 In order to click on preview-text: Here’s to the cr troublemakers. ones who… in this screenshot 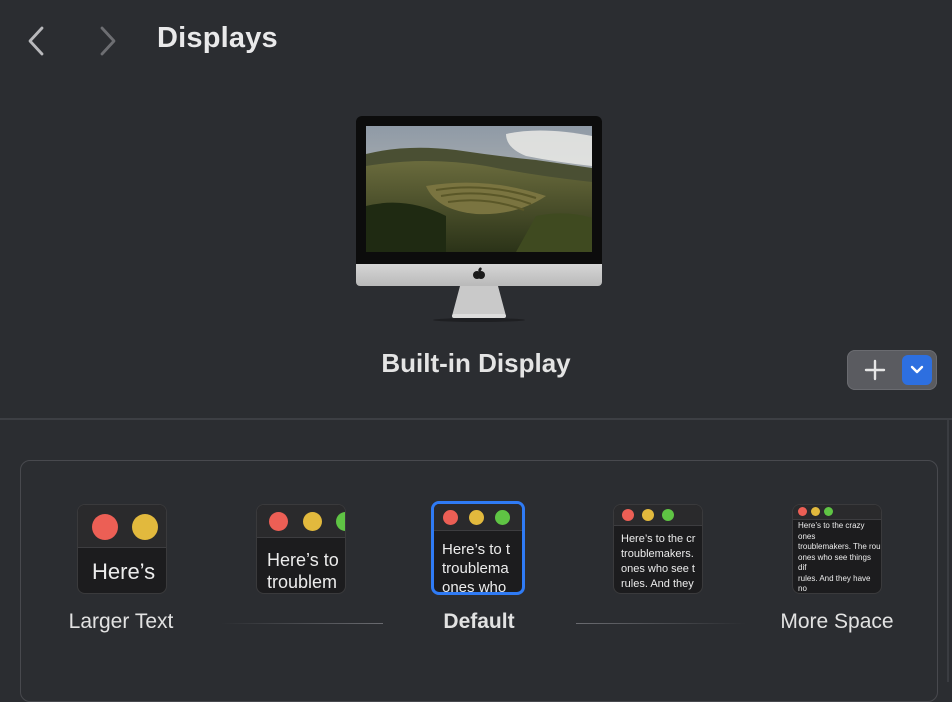, I will do `click(658, 561)`.